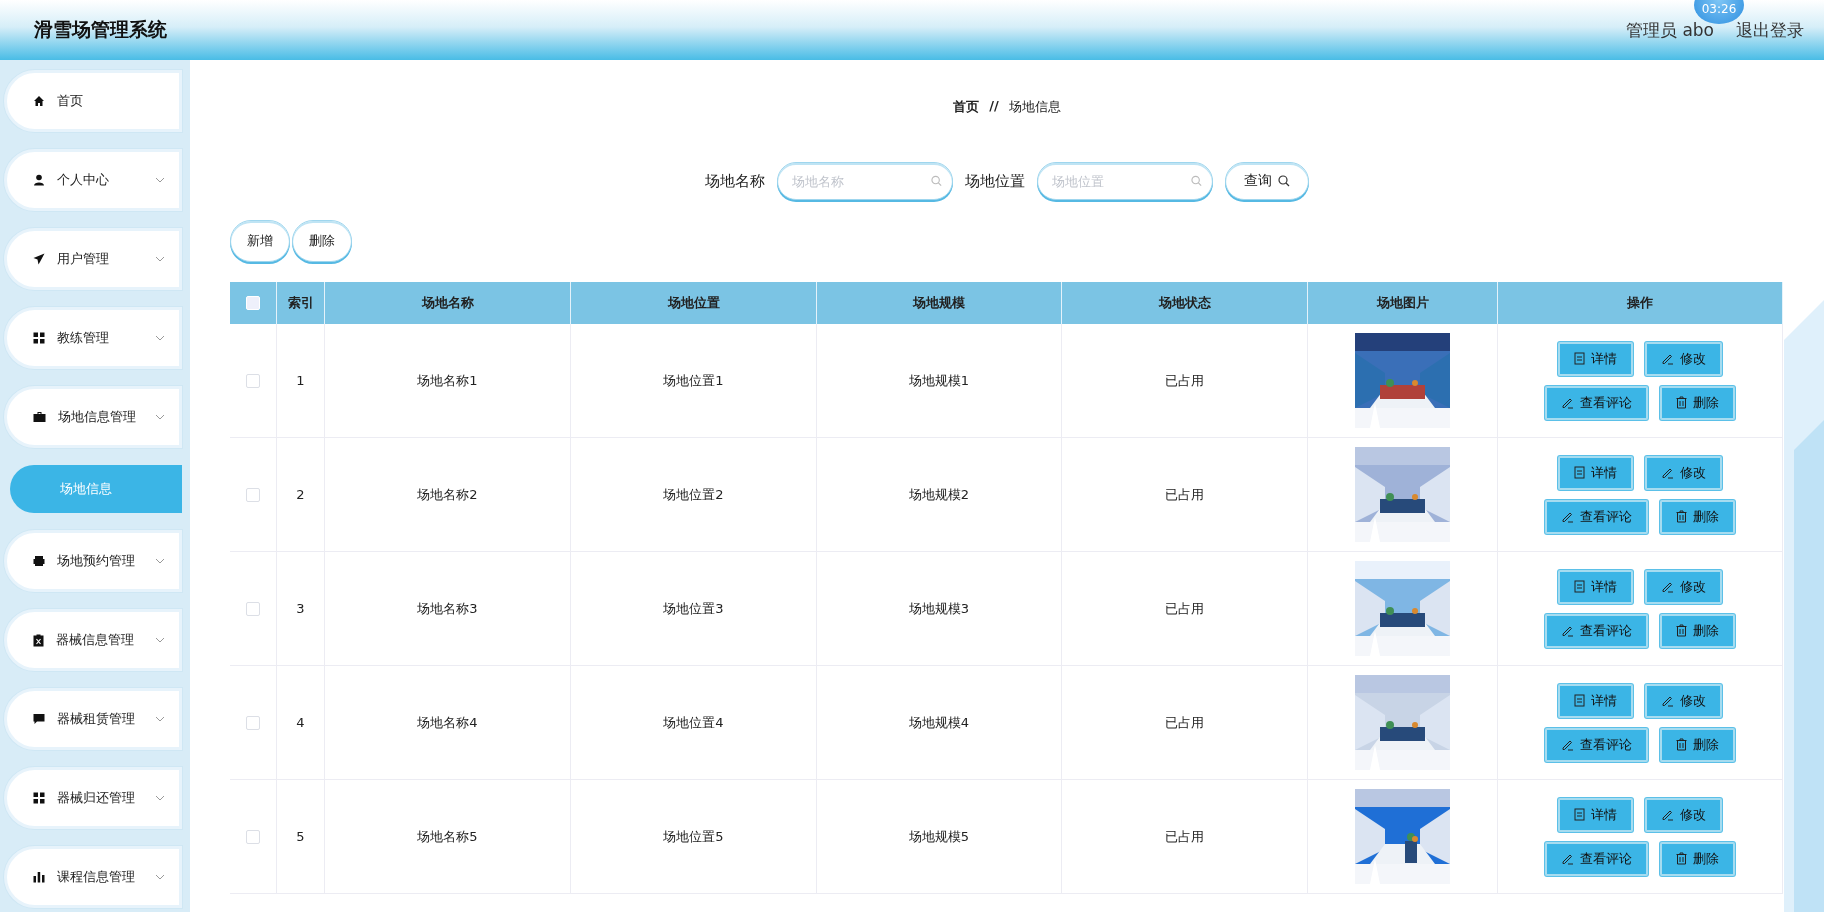 The height and width of the screenshot is (912, 1824). I want to click on user-icon, so click(39, 180).